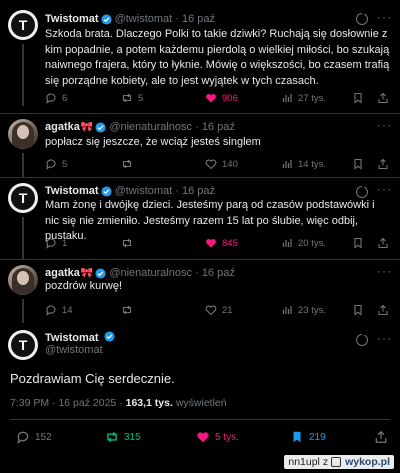  I want to click on like-count: 5 tys., so click(227, 437).